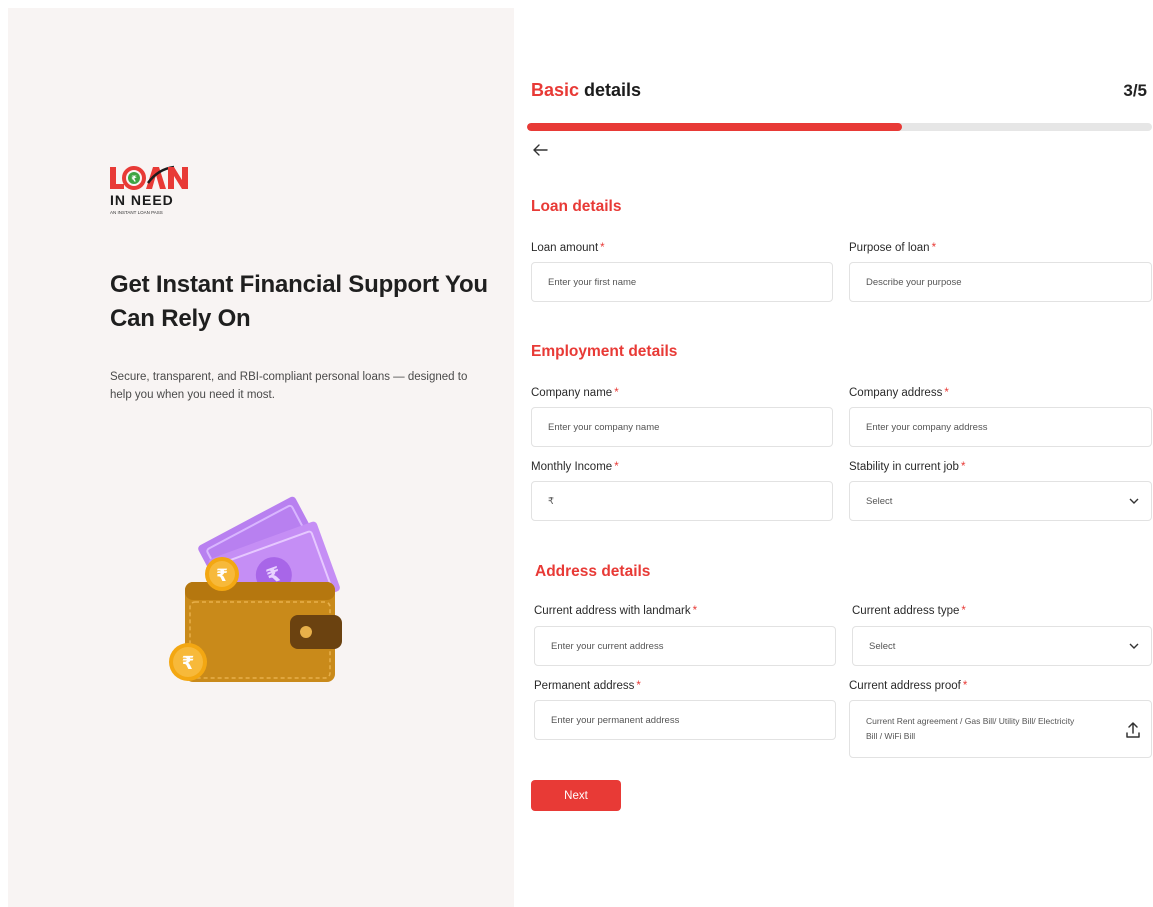 Image resolution: width=1153 pixels, height=907 pixels. I want to click on monthly-income-input: ₹, so click(682, 501).